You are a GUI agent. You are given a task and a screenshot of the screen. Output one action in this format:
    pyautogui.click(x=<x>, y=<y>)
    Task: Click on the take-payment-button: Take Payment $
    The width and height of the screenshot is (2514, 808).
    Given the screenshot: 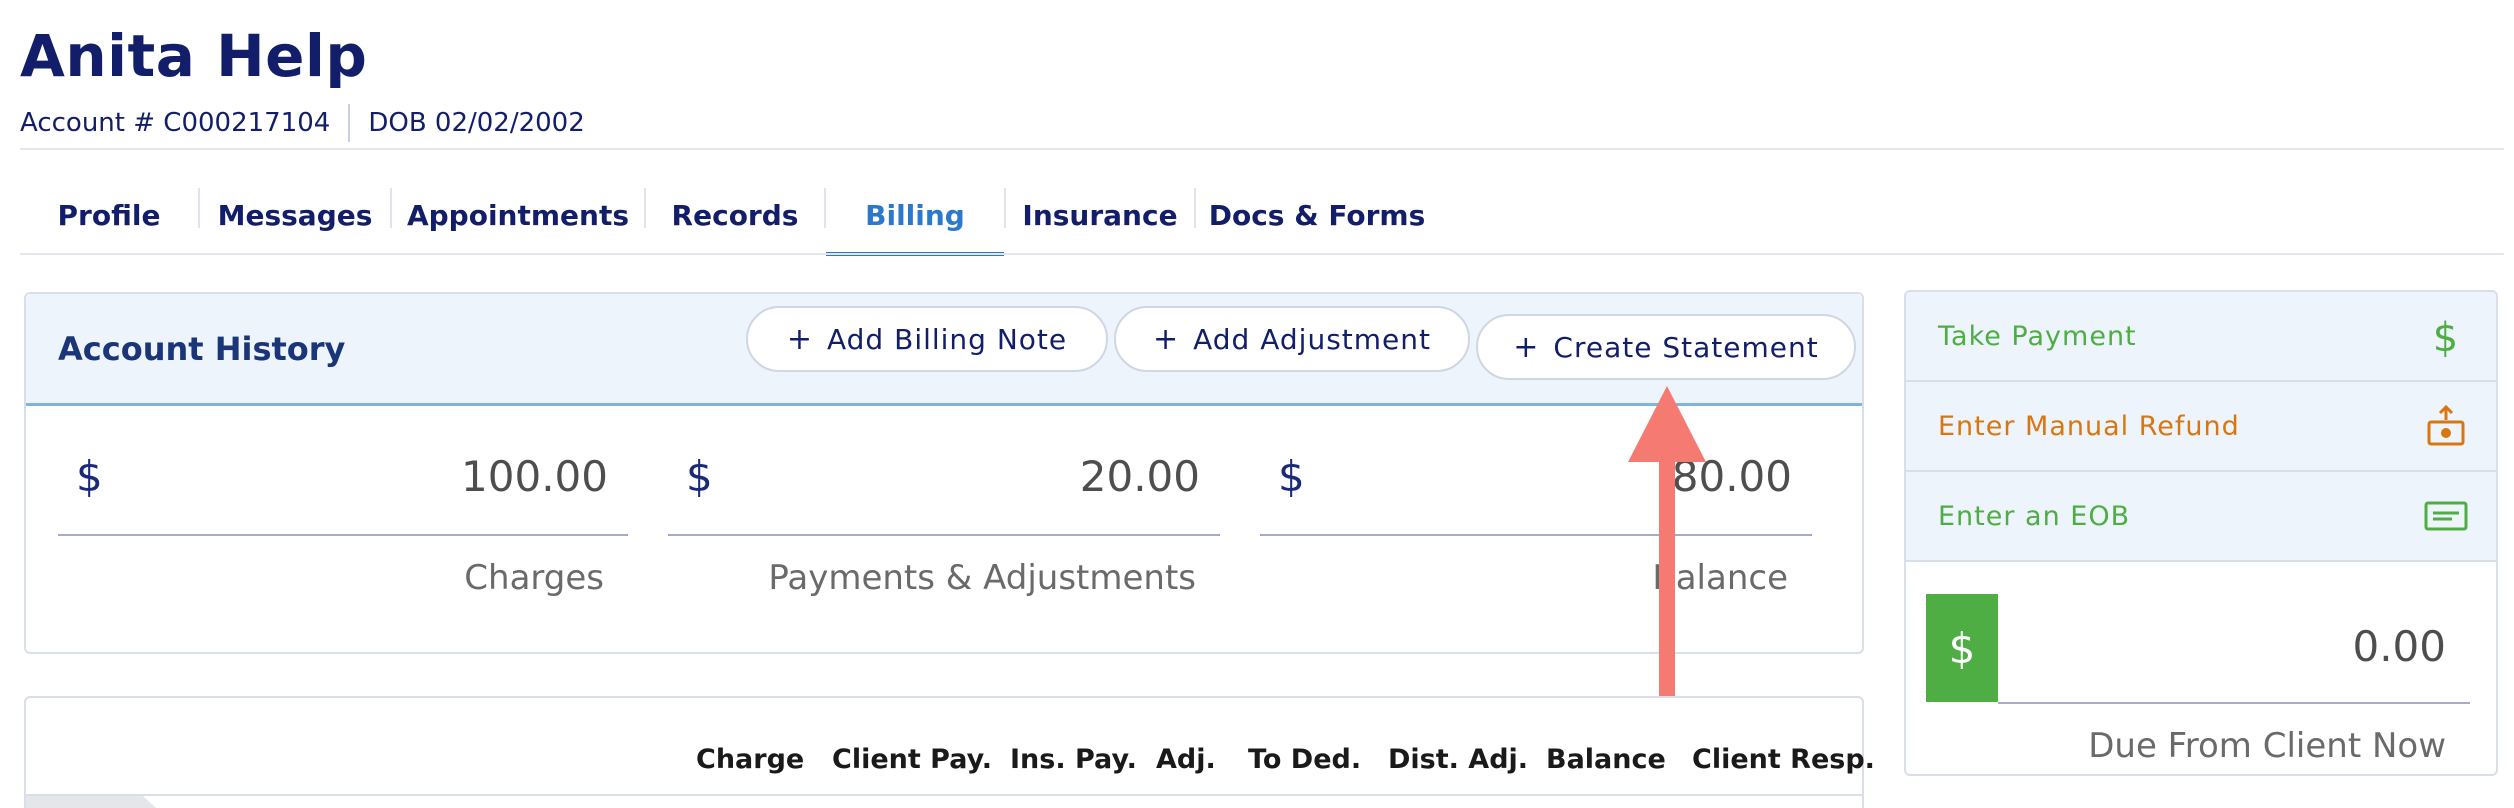 What is the action you would take?
    pyautogui.click(x=2201, y=337)
    